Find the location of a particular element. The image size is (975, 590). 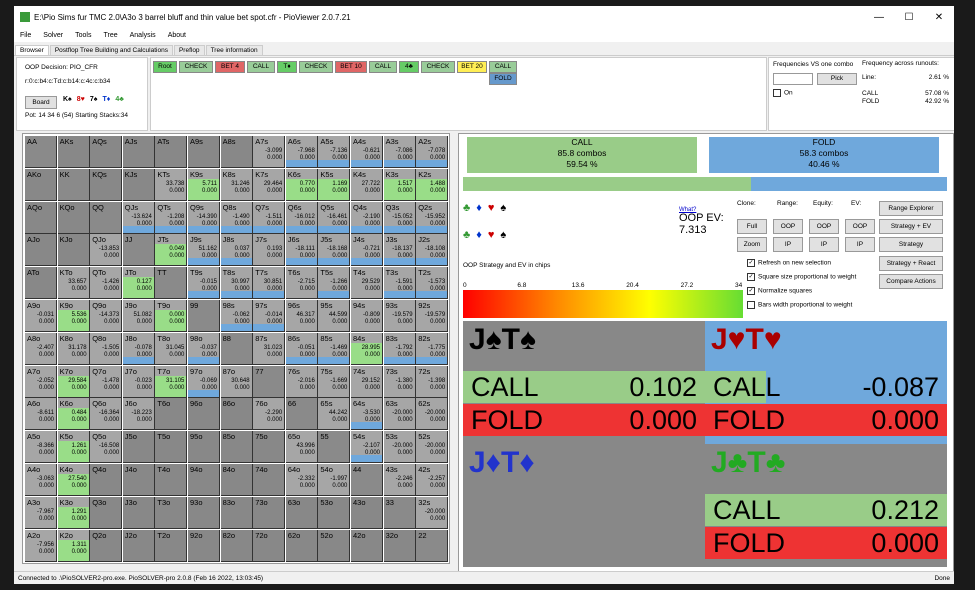

hand-cell: 72o is located at coordinates (269, 545).